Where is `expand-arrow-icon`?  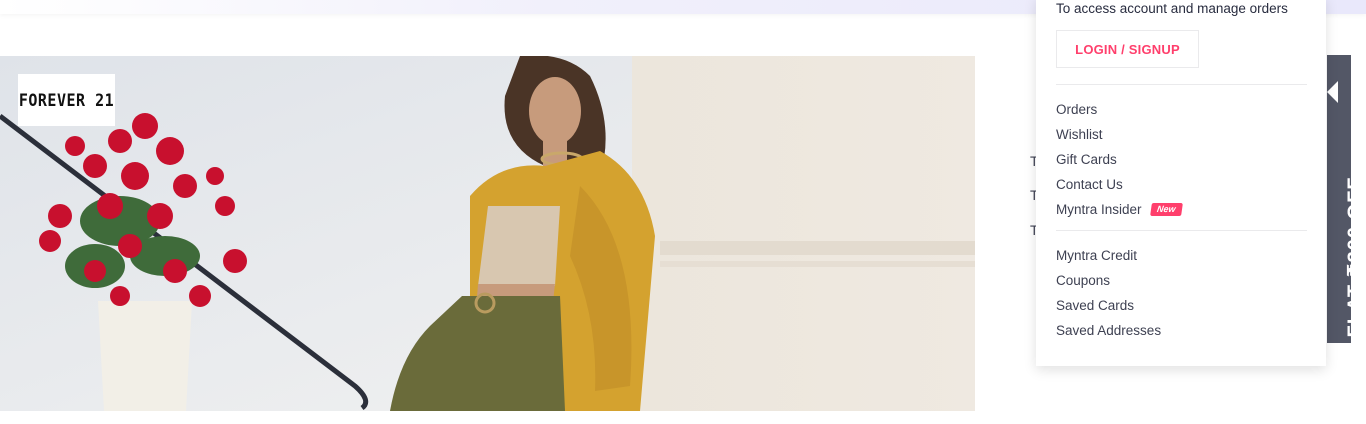 expand-arrow-icon is located at coordinates (1332, 92).